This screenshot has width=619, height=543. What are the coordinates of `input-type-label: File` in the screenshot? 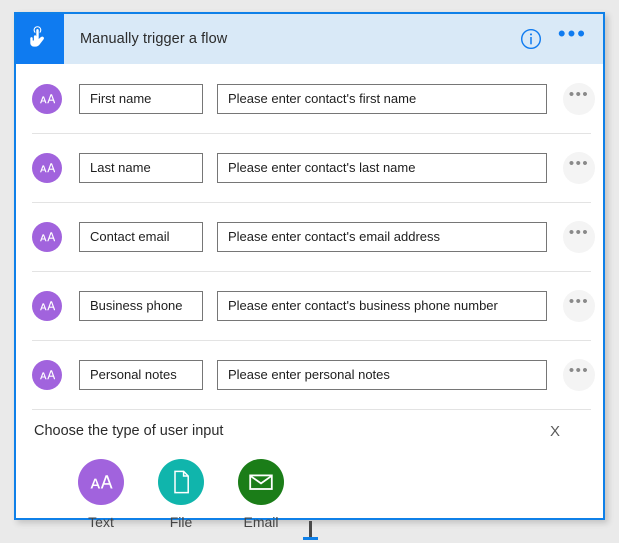 It's located at (181, 522).